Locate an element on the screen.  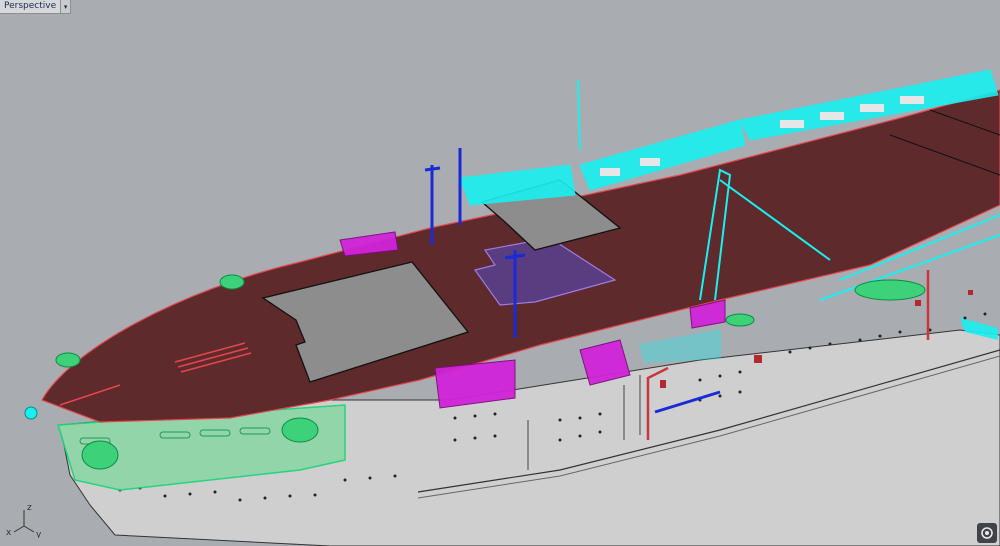
chevron-down-icon: ▾ is located at coordinates (65, 6).